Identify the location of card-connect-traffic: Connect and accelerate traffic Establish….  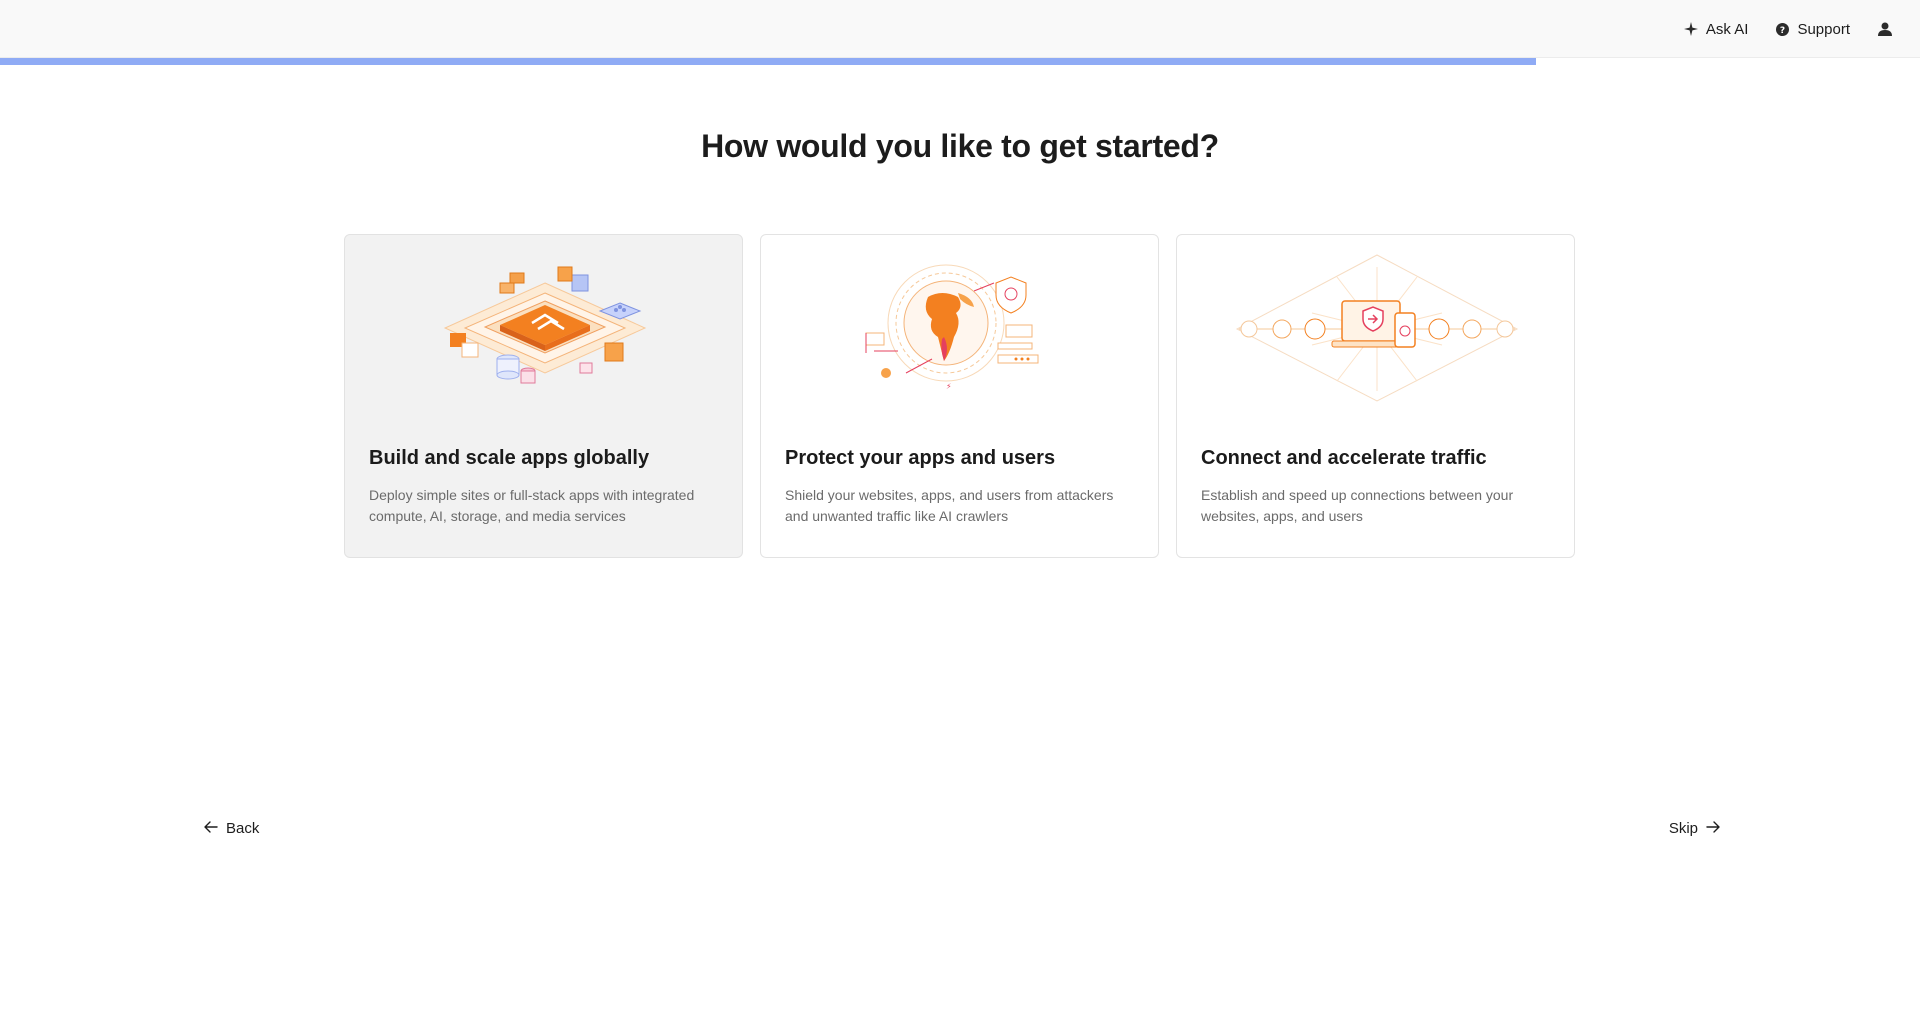
(1375, 396).